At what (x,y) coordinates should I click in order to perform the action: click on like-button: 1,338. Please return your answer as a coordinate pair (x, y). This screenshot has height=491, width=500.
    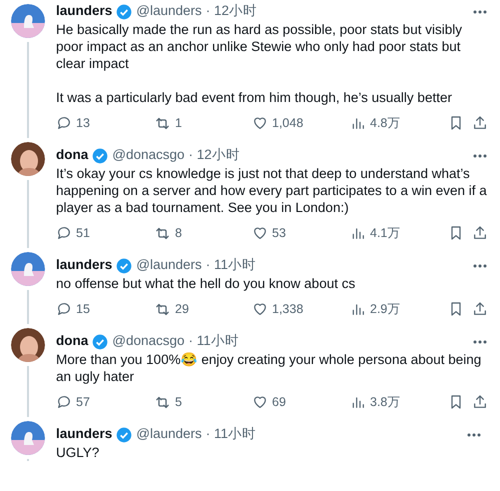
    Looking at the image, I should click on (301, 309).